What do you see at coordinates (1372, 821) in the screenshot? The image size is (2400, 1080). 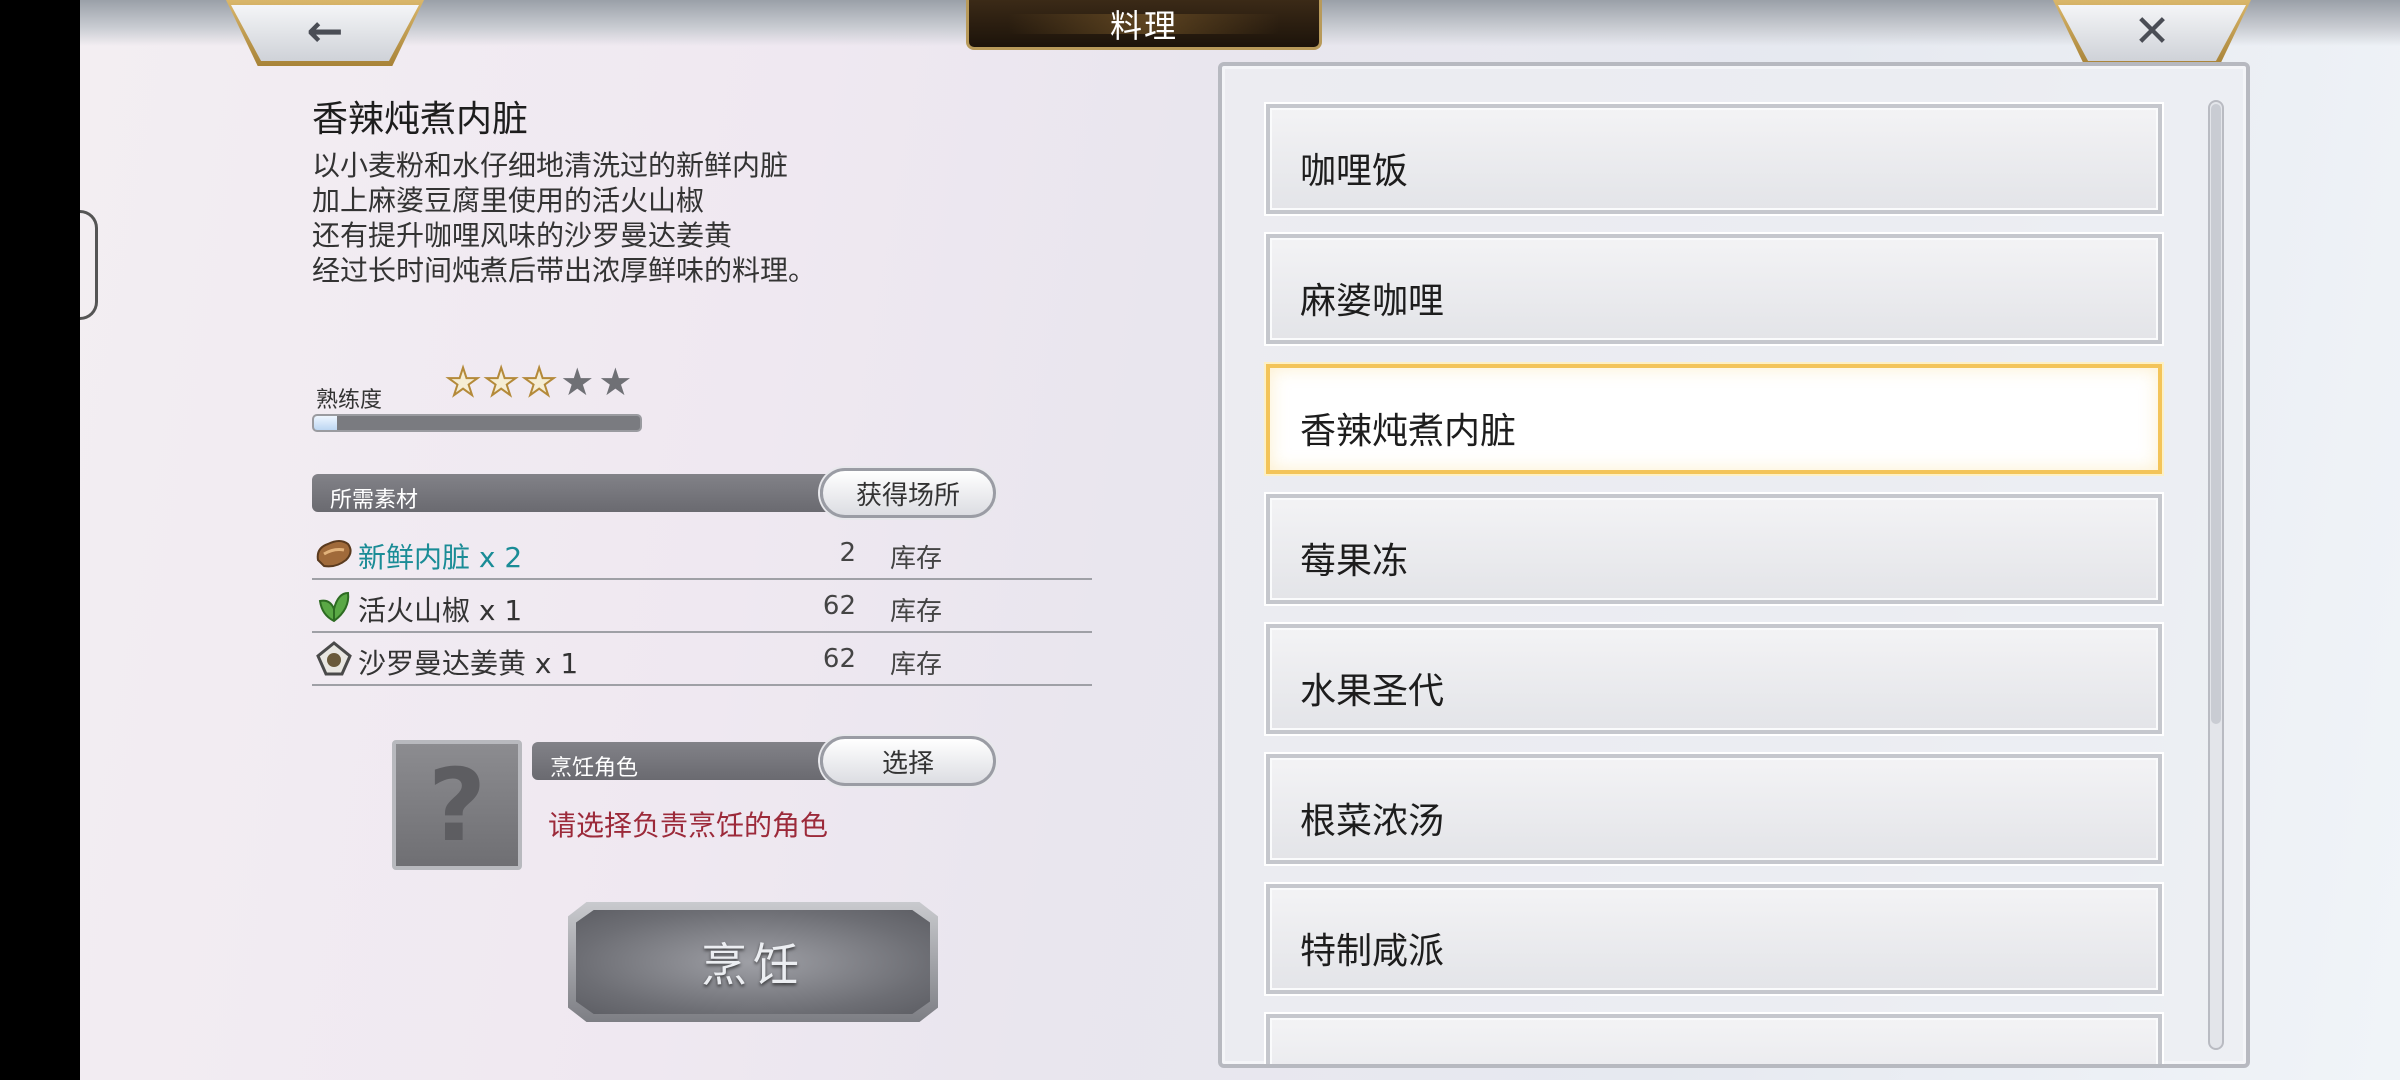 I see `recipe-item-label: 根菜浓汤` at bounding box center [1372, 821].